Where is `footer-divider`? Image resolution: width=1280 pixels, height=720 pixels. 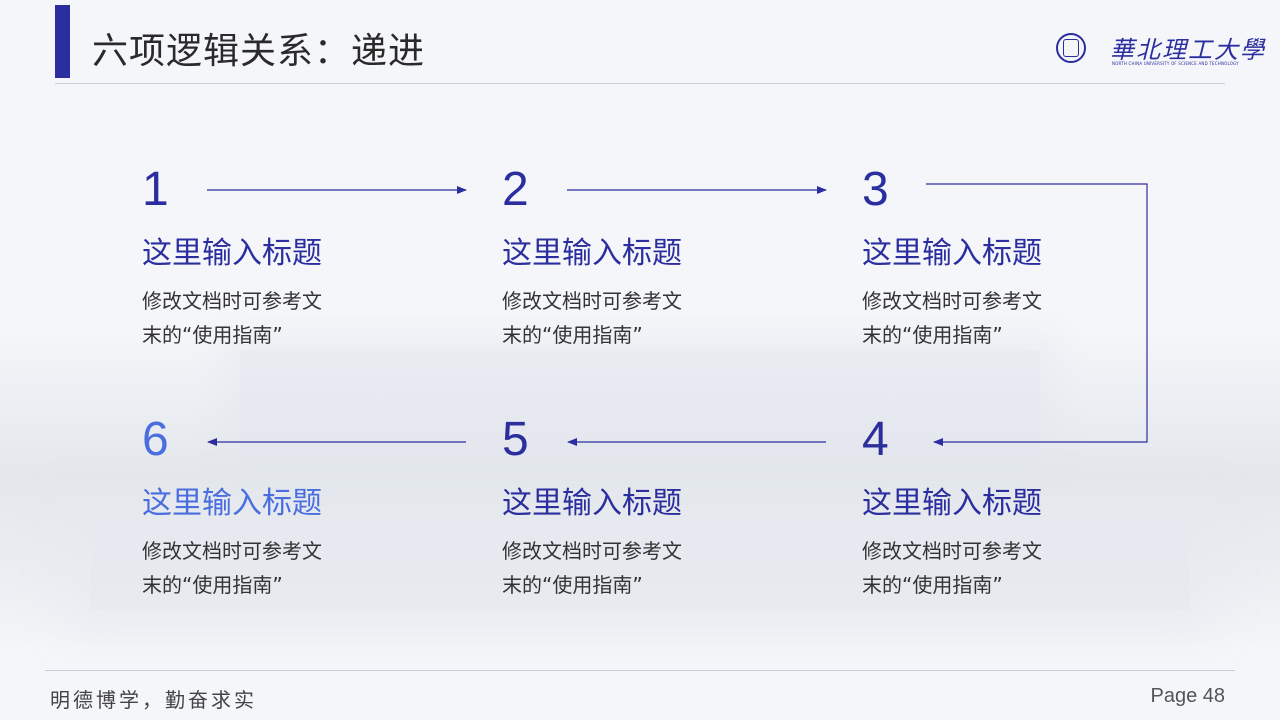 footer-divider is located at coordinates (640, 670).